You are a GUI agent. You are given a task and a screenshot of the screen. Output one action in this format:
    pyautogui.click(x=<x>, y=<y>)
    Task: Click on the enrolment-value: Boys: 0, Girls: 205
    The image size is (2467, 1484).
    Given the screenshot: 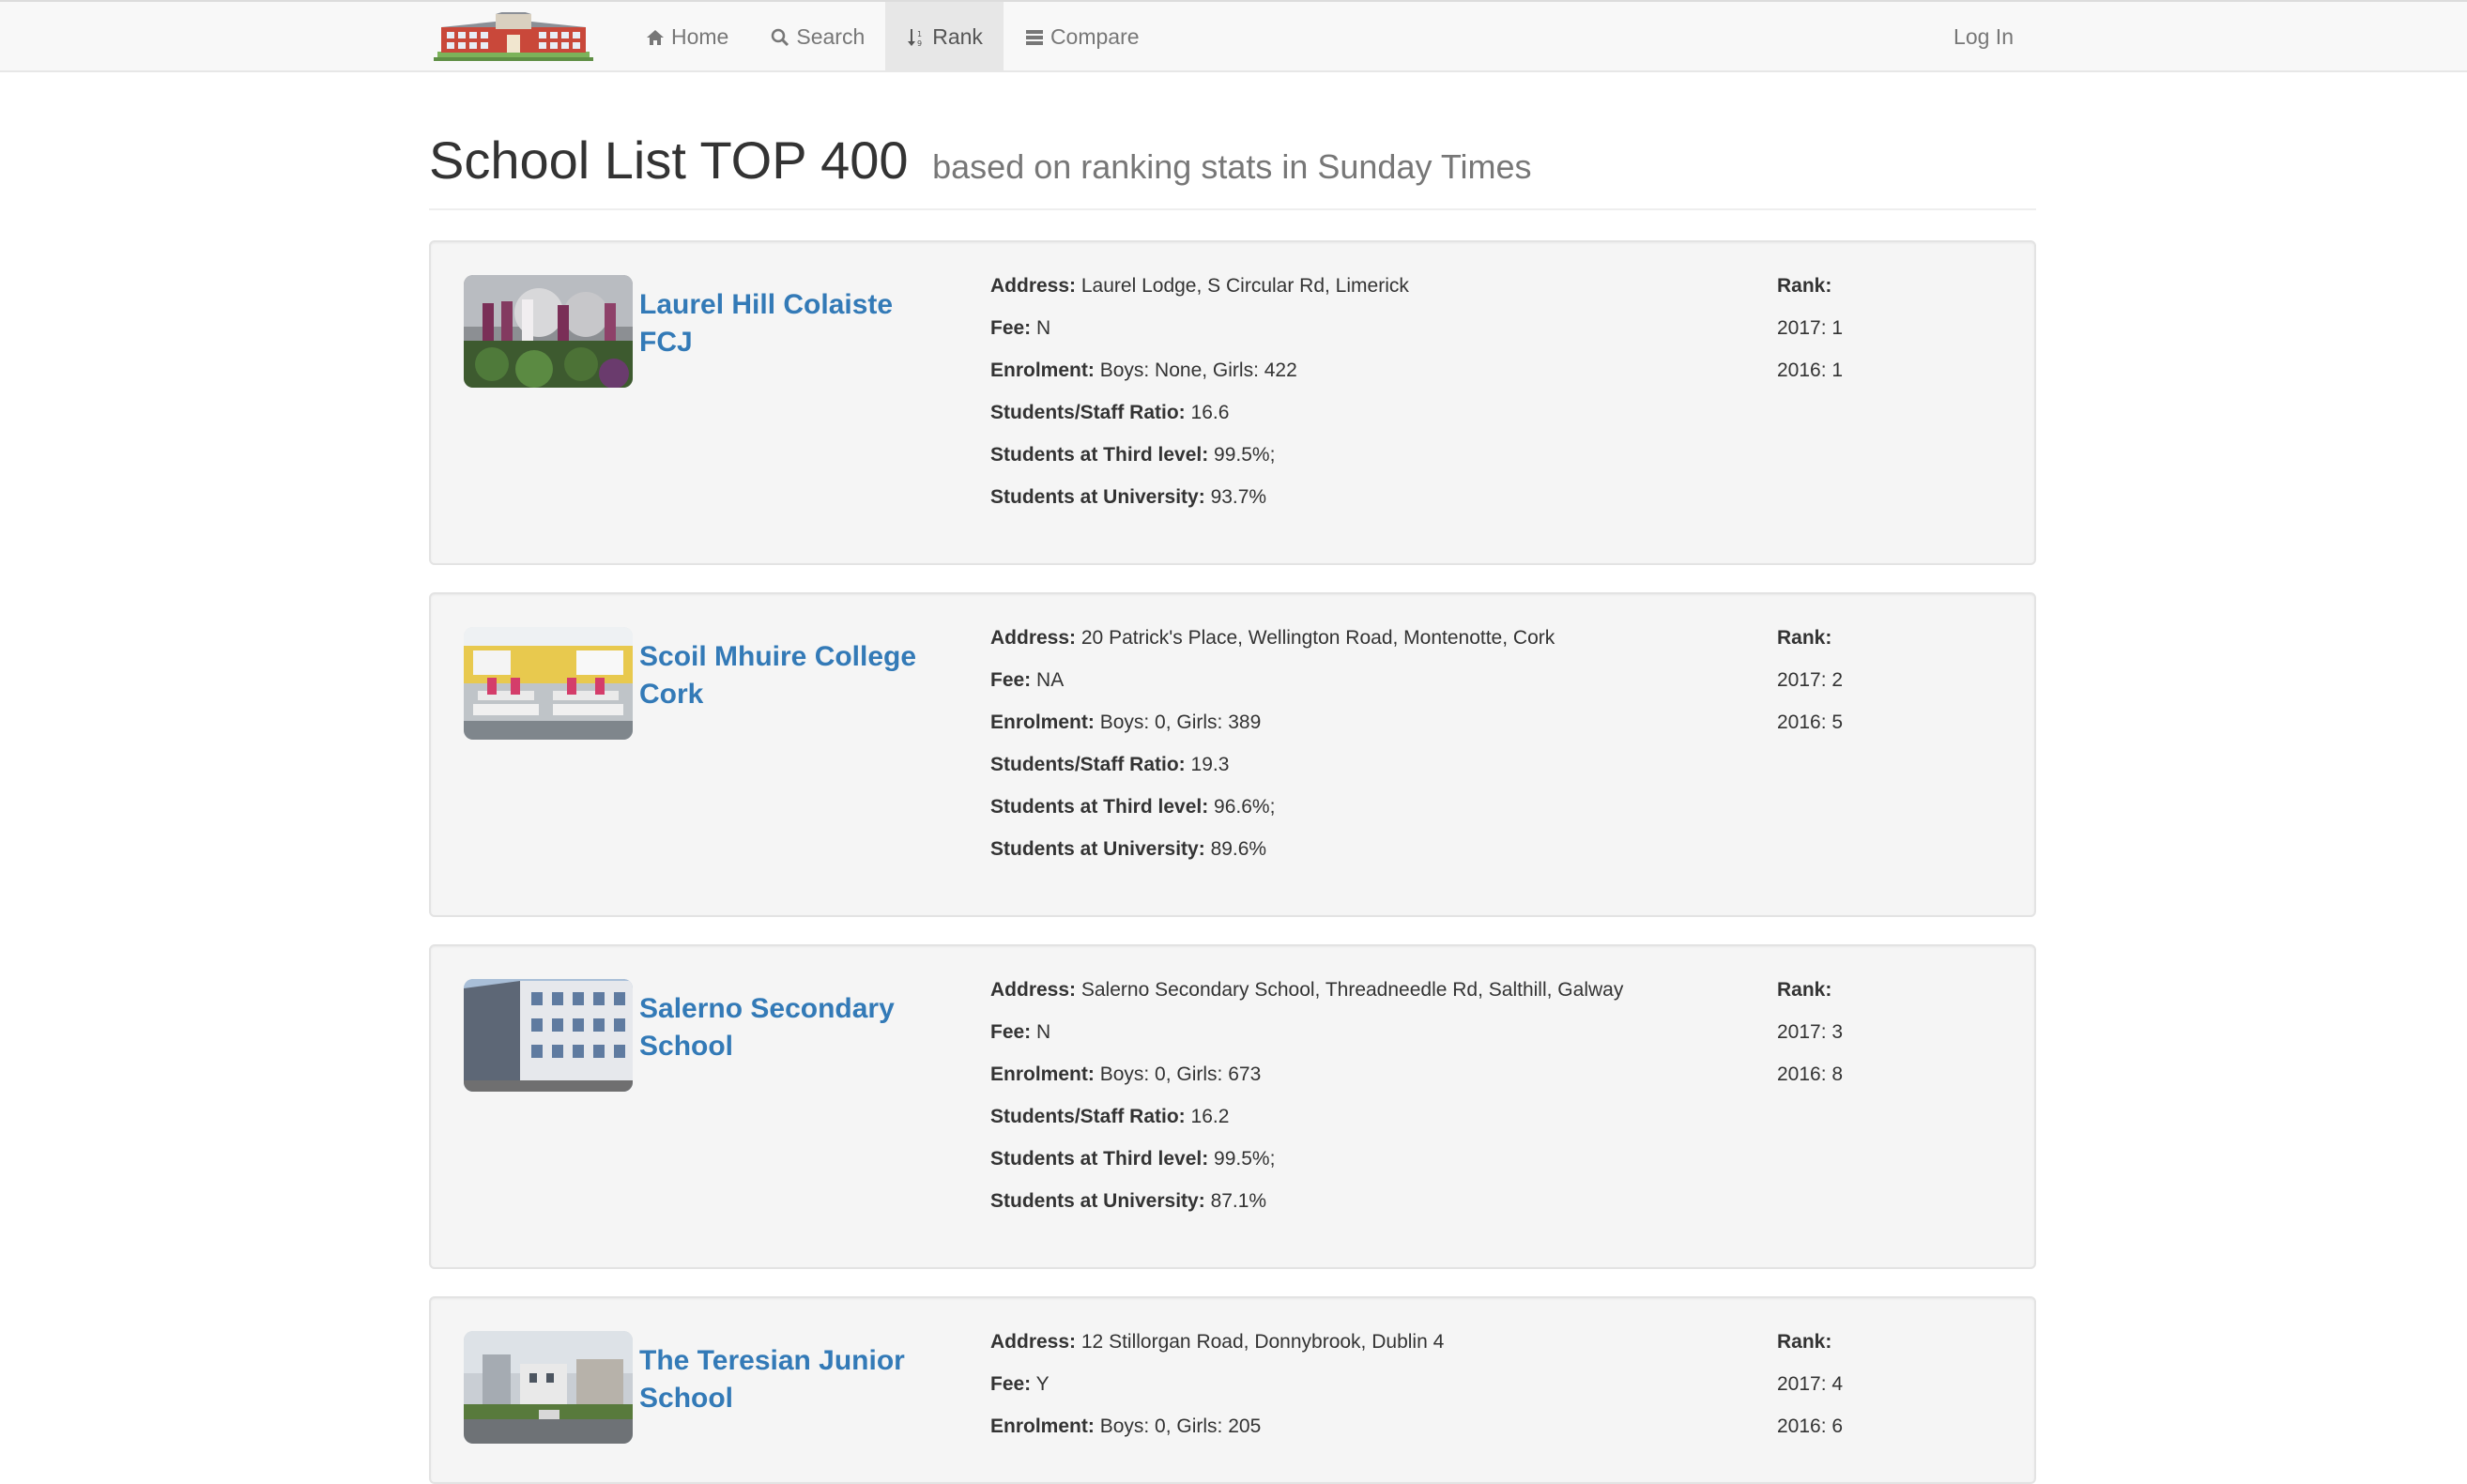 What is the action you would take?
    pyautogui.click(x=1180, y=1426)
    